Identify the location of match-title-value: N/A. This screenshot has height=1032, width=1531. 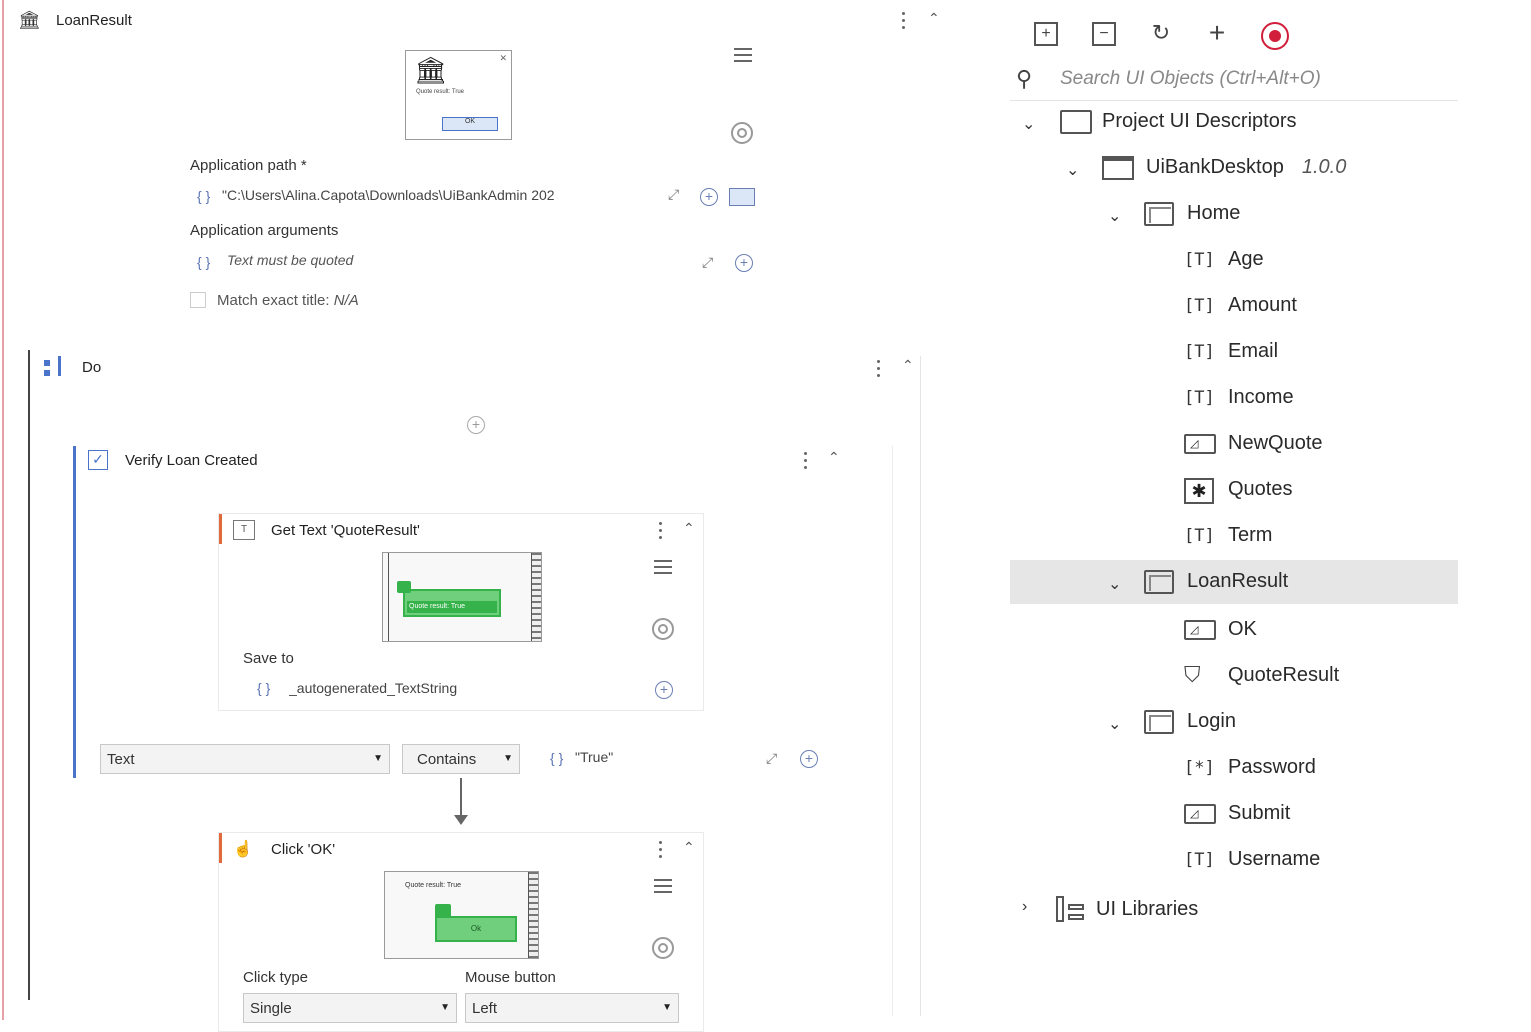
(346, 300).